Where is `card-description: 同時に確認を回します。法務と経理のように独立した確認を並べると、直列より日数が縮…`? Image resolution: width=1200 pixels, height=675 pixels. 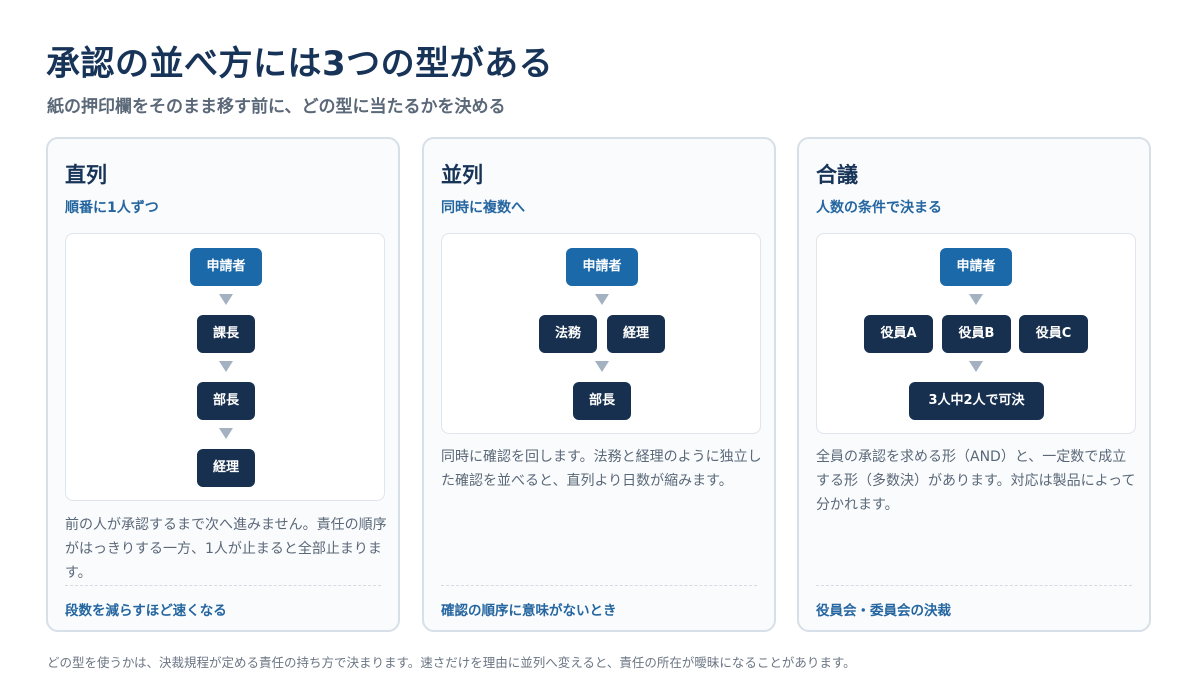
card-description: 同時に確認を回します。法務と経理のように独立した確認を並べると、直列より日数が縮… is located at coordinates (601, 469).